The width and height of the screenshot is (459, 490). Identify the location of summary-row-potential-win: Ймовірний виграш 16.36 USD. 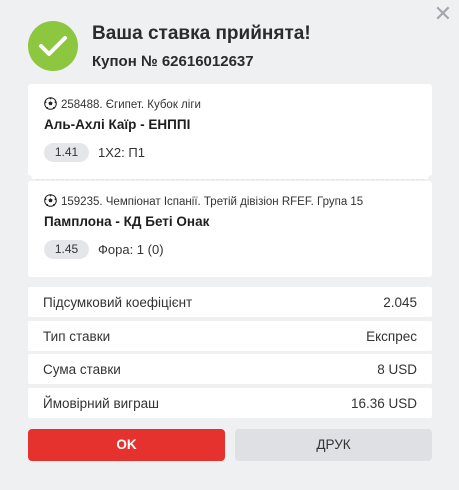
(230, 403).